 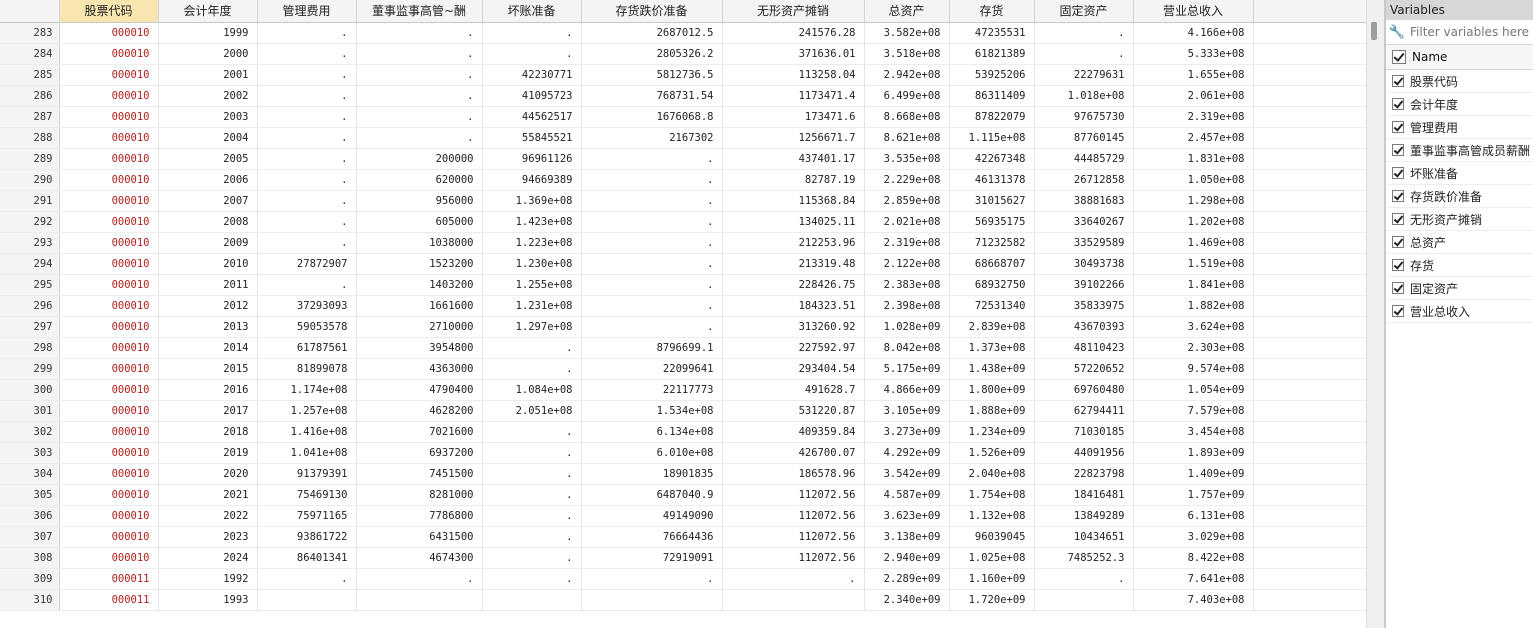 I want to click on data-cell: 241576.28, so click(x=793, y=33).